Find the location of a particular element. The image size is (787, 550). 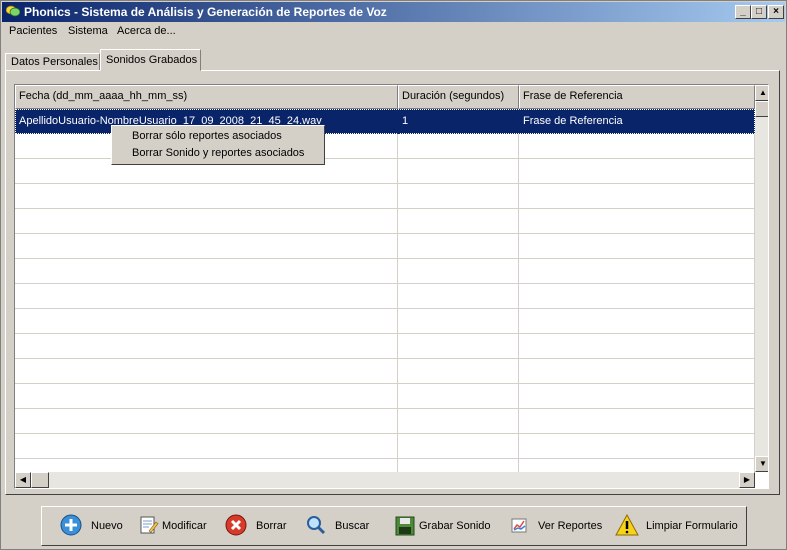

menu-item-borrar-reportes: Borrar sólo reportes asociados is located at coordinates (218, 136).